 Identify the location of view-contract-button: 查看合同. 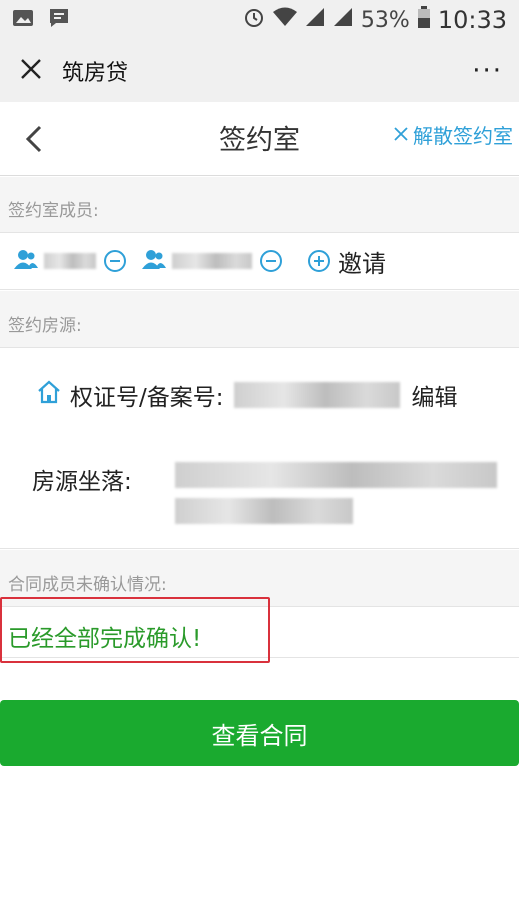
(259, 733).